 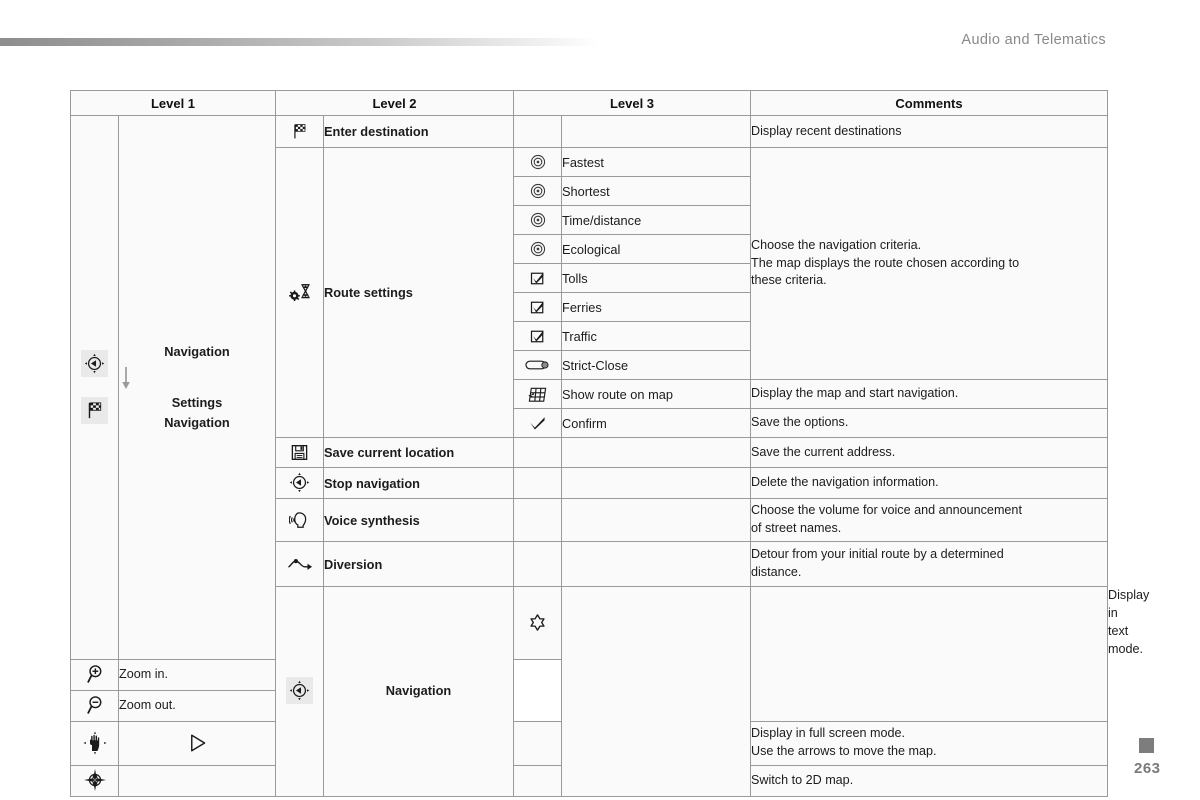 What do you see at coordinates (656, 220) in the screenshot?
I see `level3-label-time-distance: Time/distance` at bounding box center [656, 220].